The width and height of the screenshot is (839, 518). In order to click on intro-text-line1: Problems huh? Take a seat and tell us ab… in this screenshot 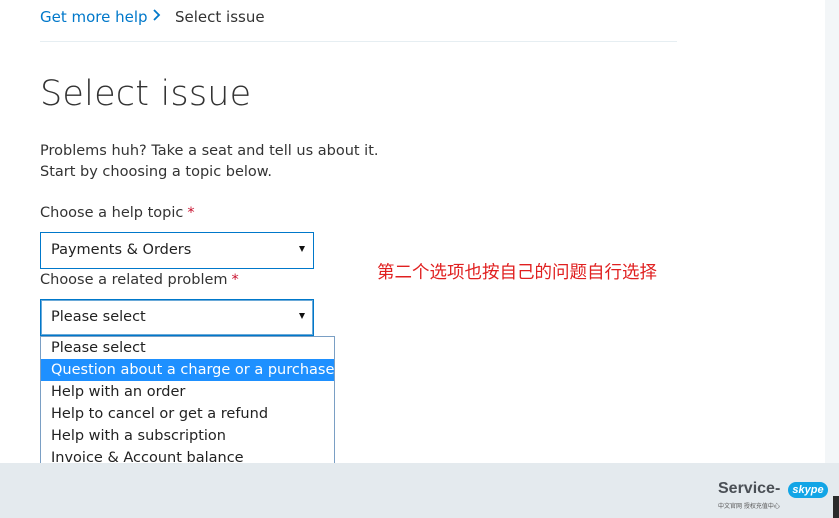, I will do `click(209, 151)`.